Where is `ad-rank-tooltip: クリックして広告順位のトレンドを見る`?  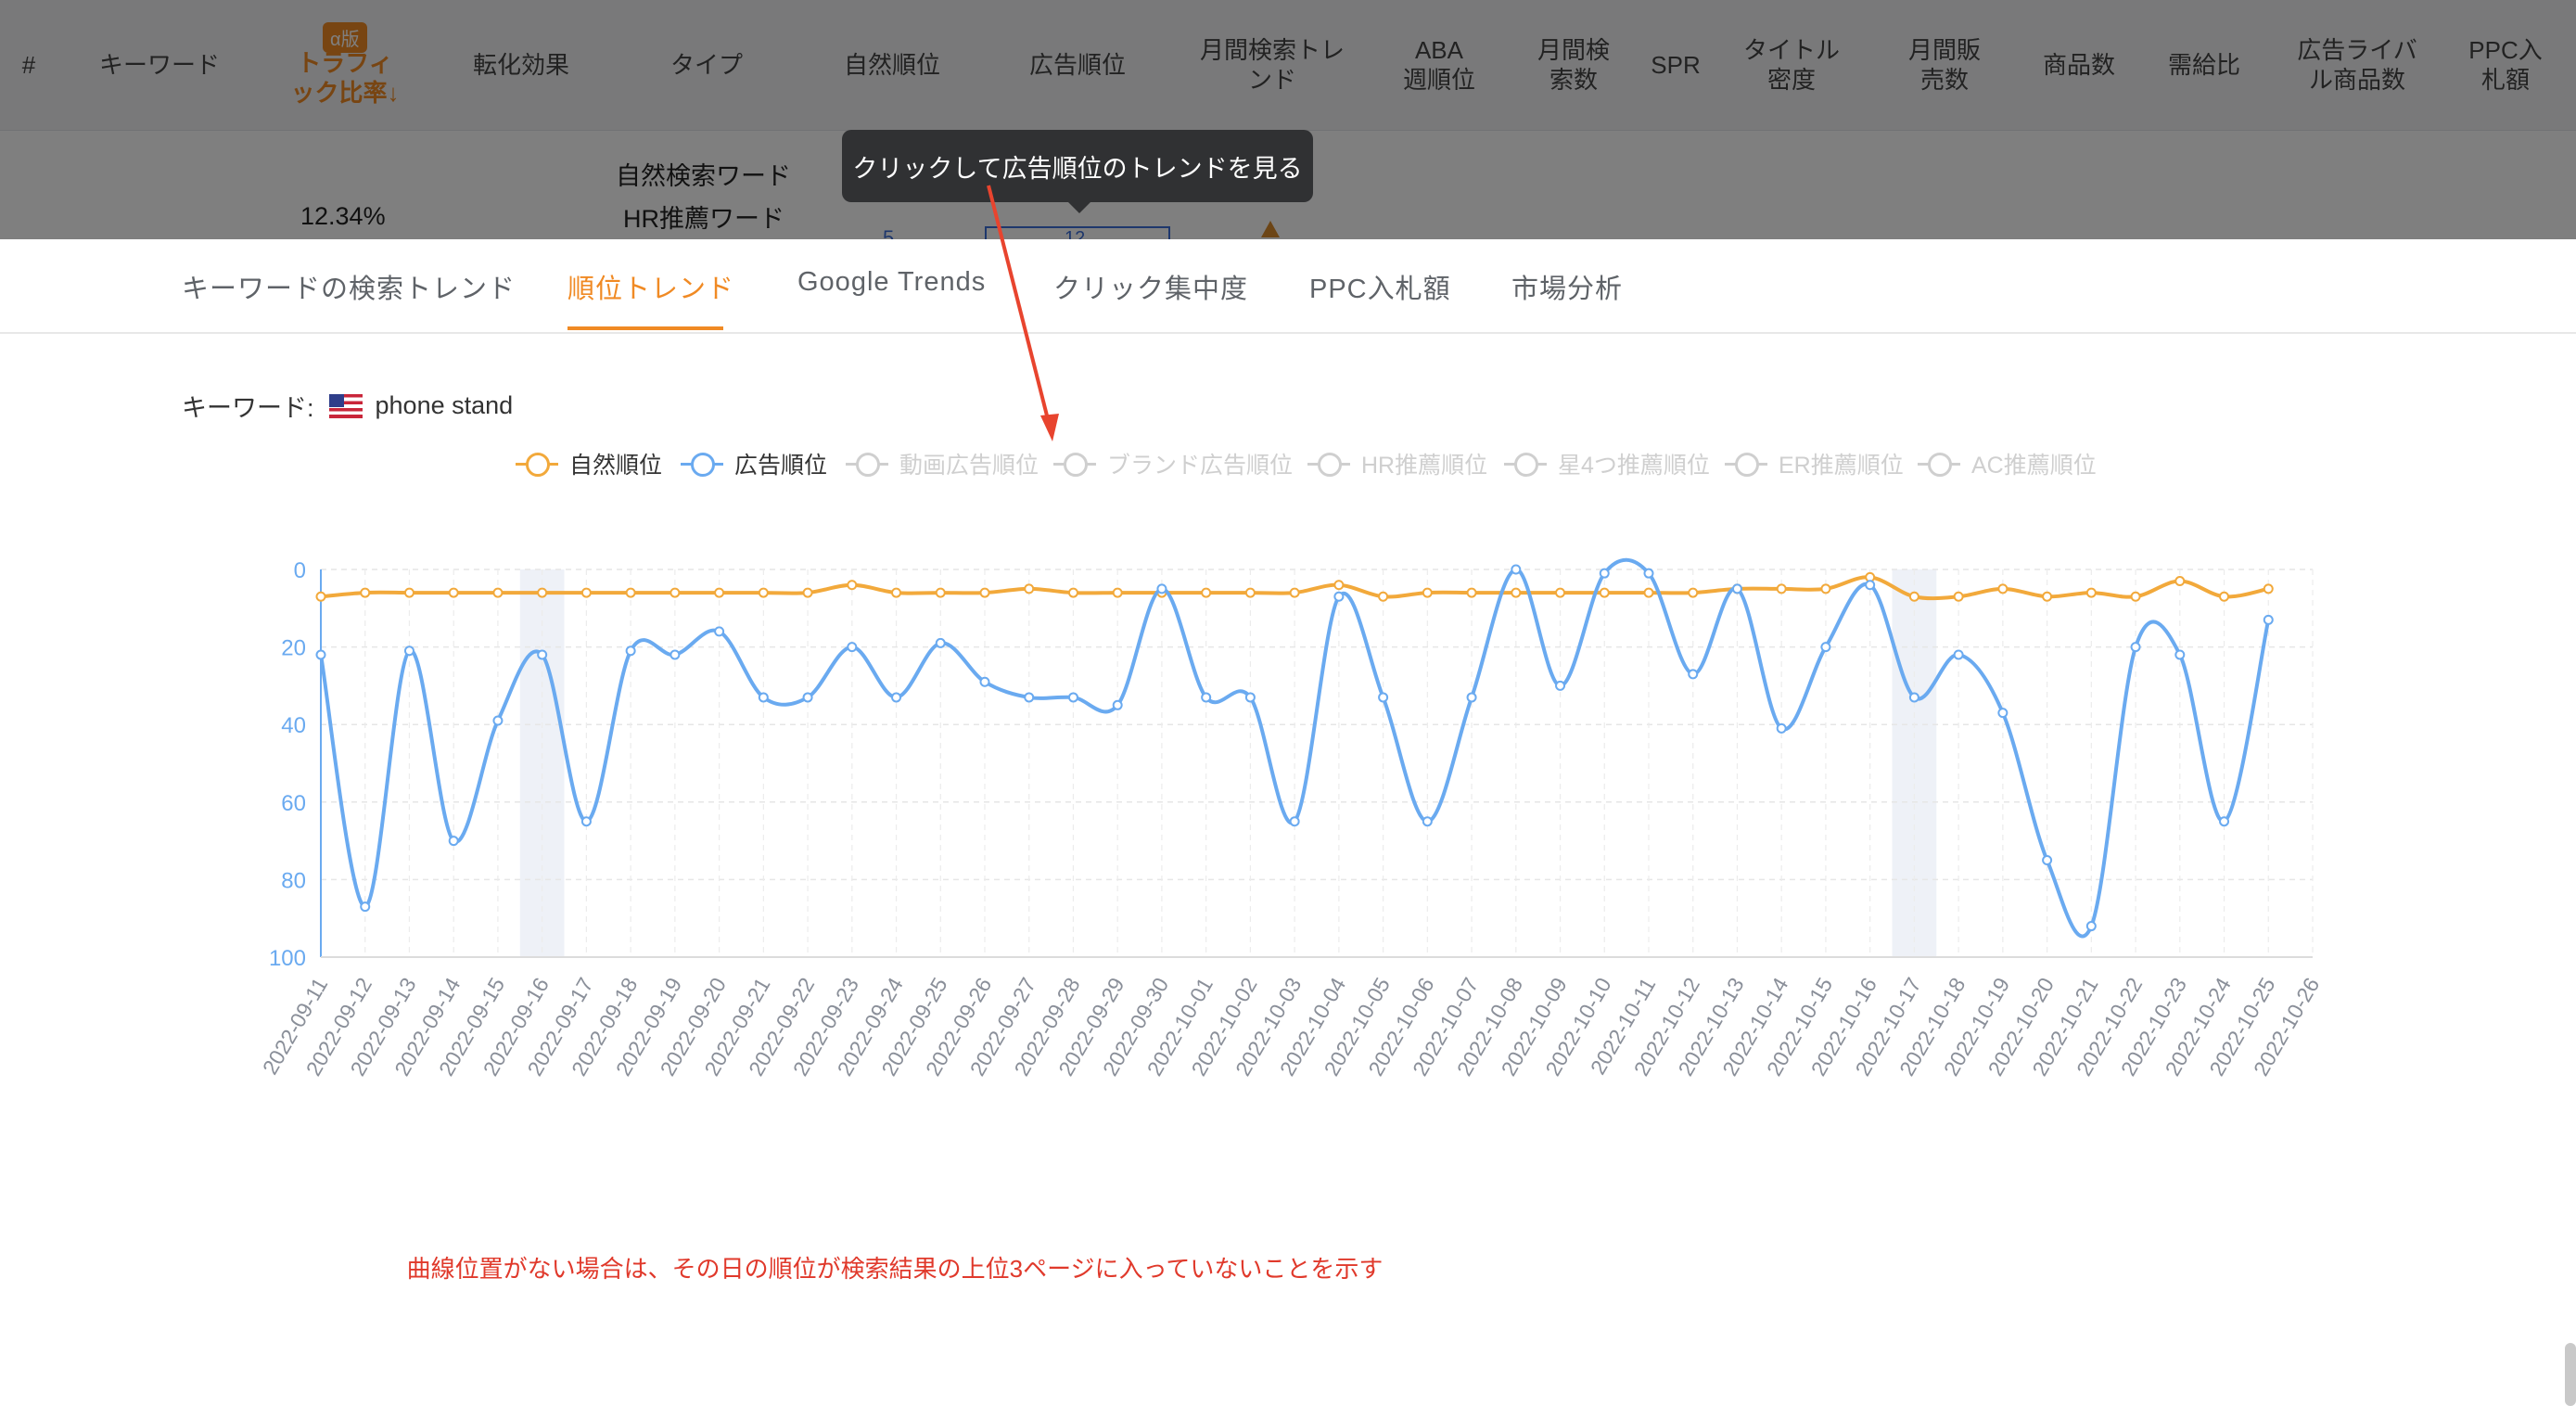
ad-rank-tooltip: クリックして広告順位のトレンドを見る is located at coordinates (1077, 171).